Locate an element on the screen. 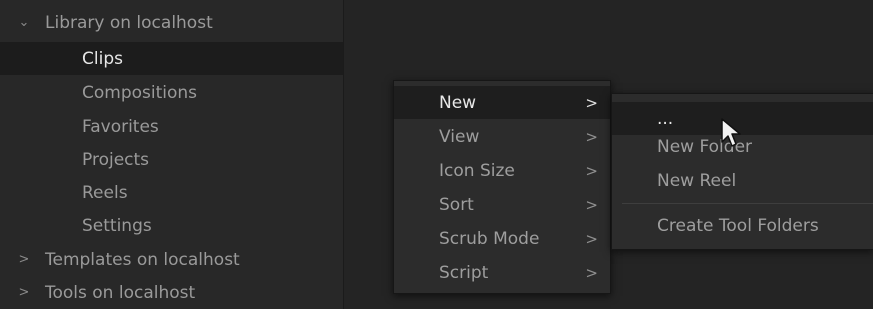 The width and height of the screenshot is (873, 309). mouse-cursor-icon is located at coordinates (731, 132).